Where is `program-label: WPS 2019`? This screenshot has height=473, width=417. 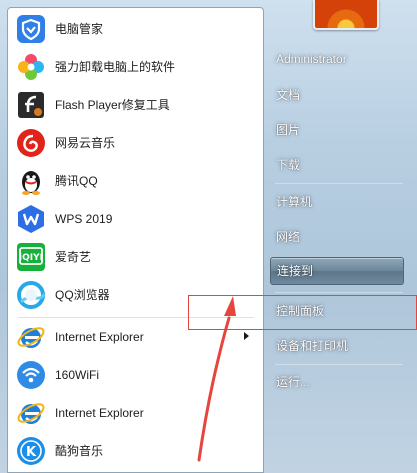 program-label: WPS 2019 is located at coordinates (84, 219).